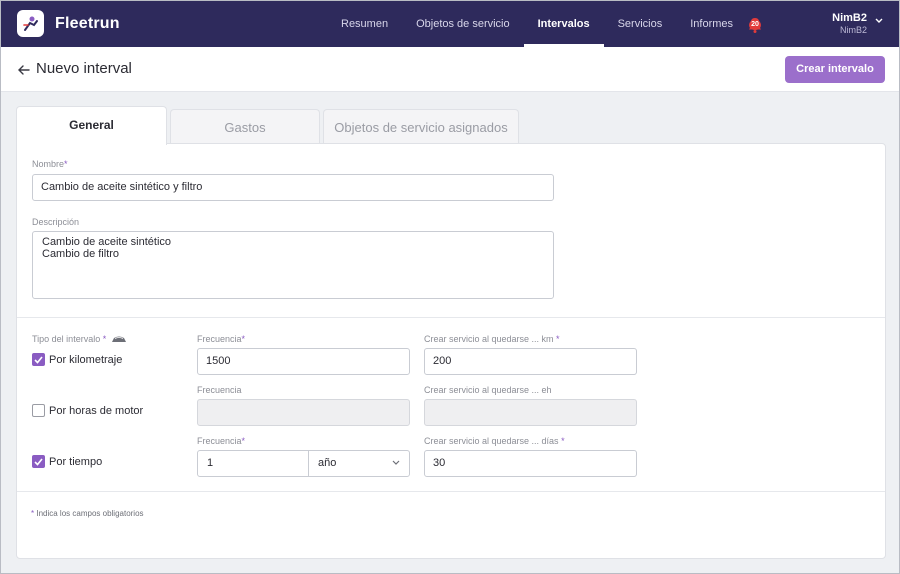 This screenshot has width=900, height=574. Describe the element at coordinates (84, 68) in the screenshot. I see `page-title: Nuevo interval` at that location.